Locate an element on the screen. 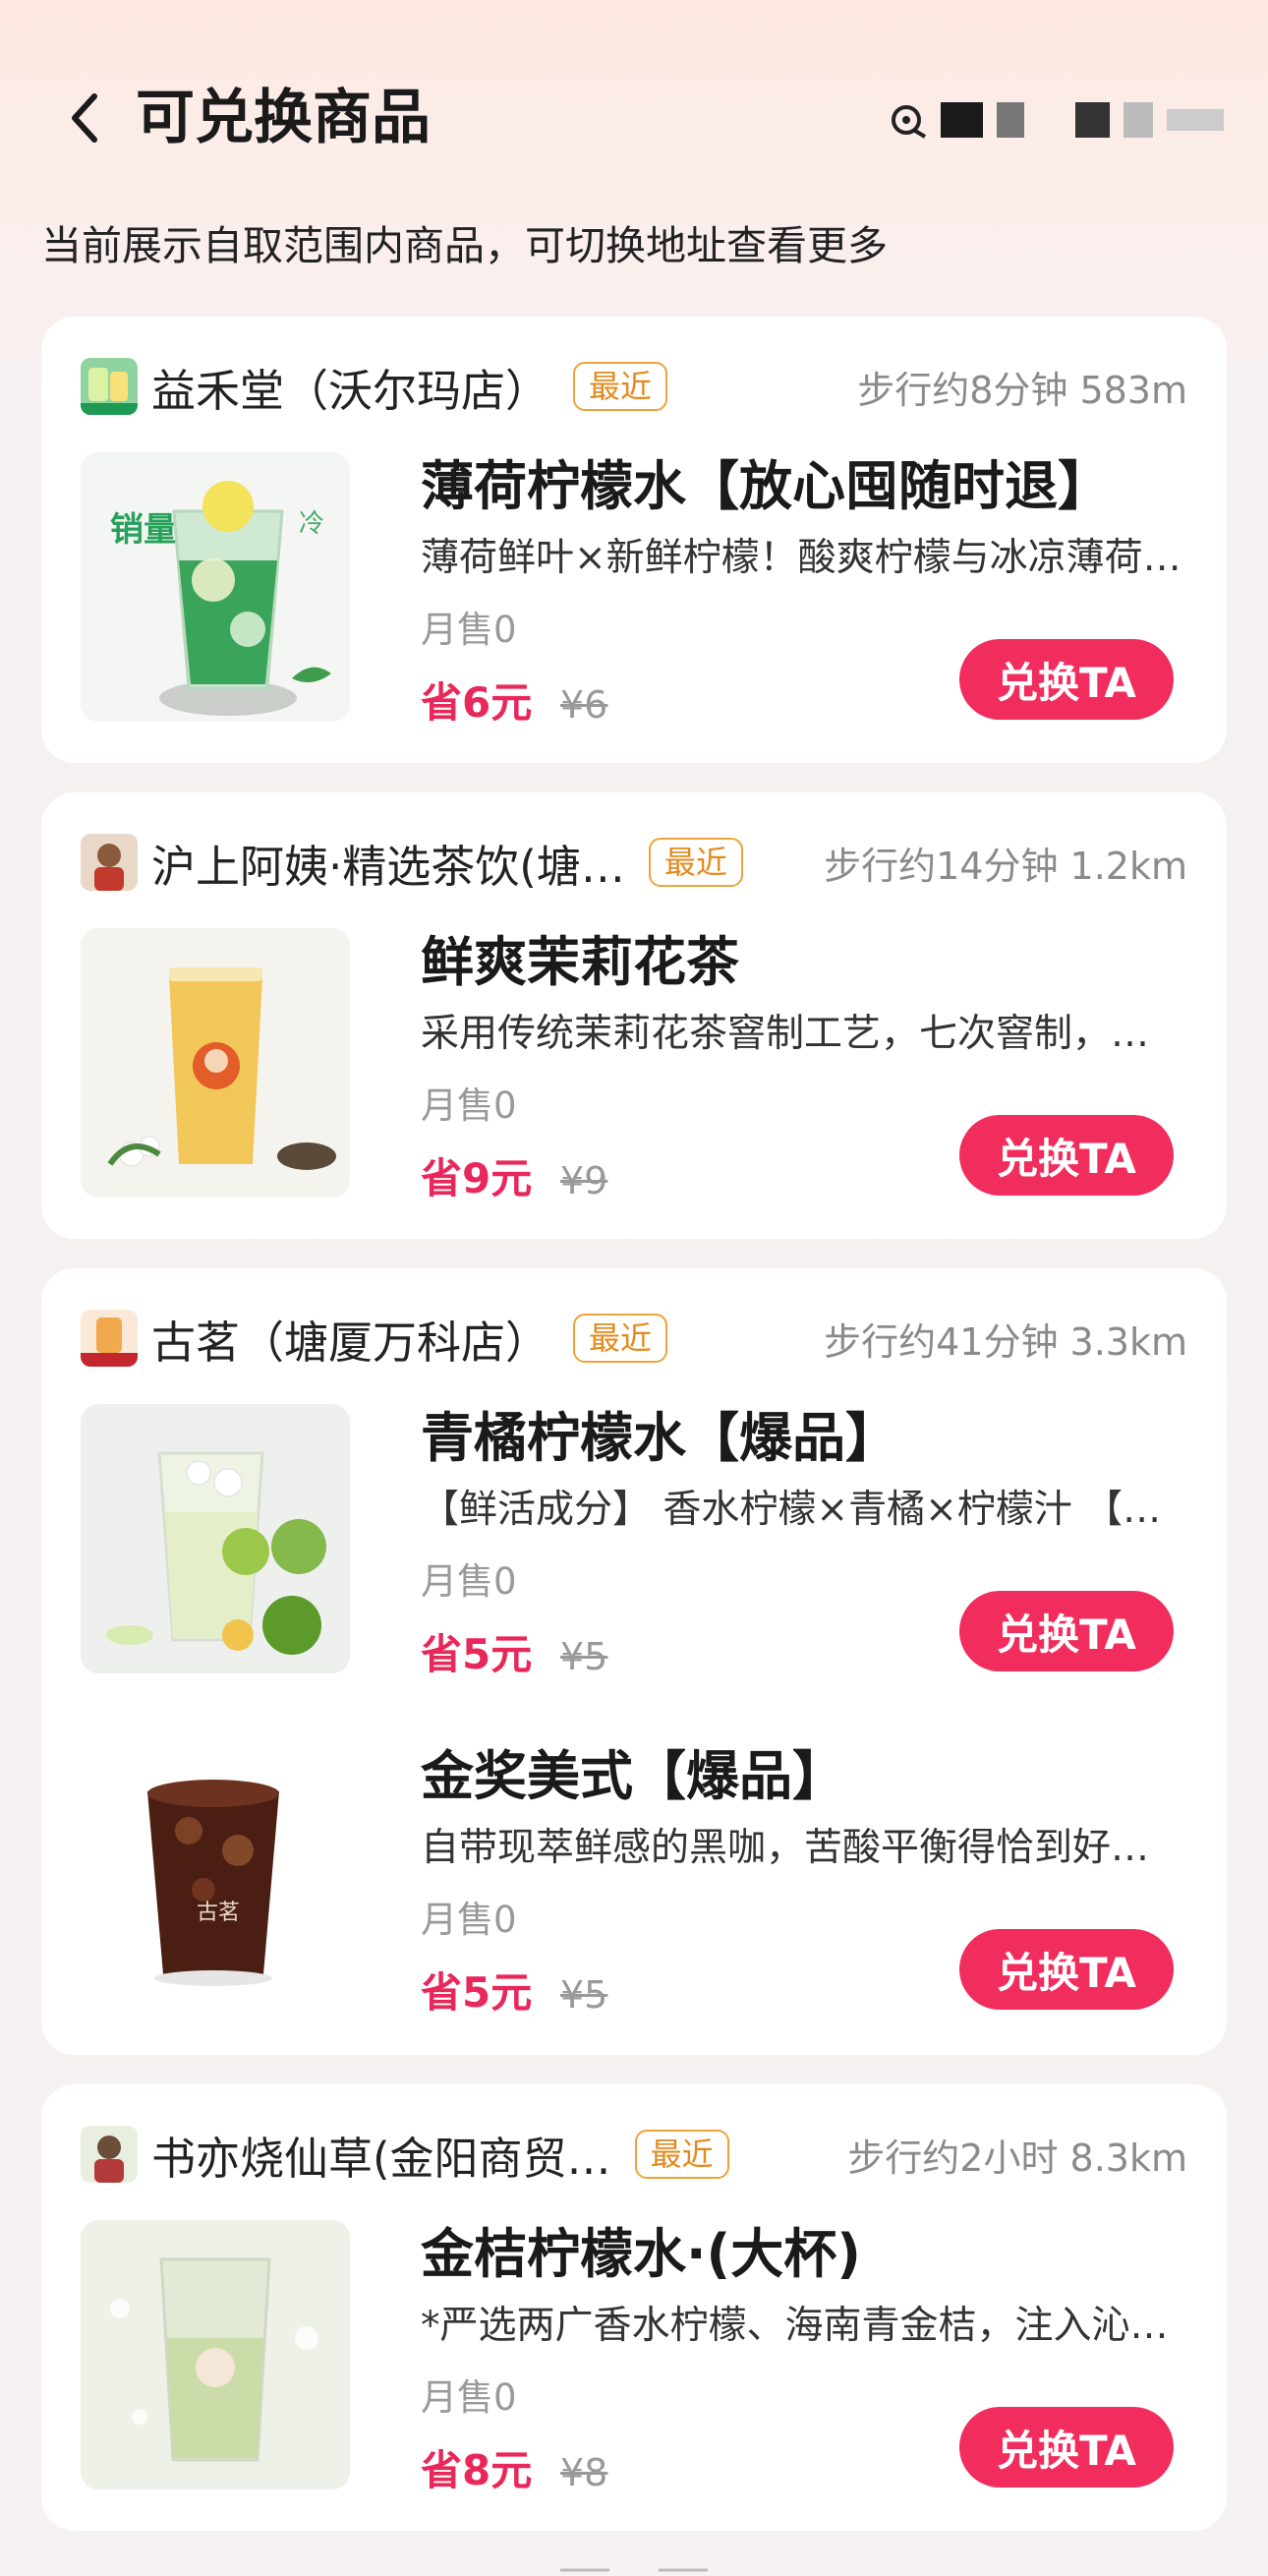 The width and height of the screenshot is (1268, 2576). location-selector is located at coordinates (1057, 120).